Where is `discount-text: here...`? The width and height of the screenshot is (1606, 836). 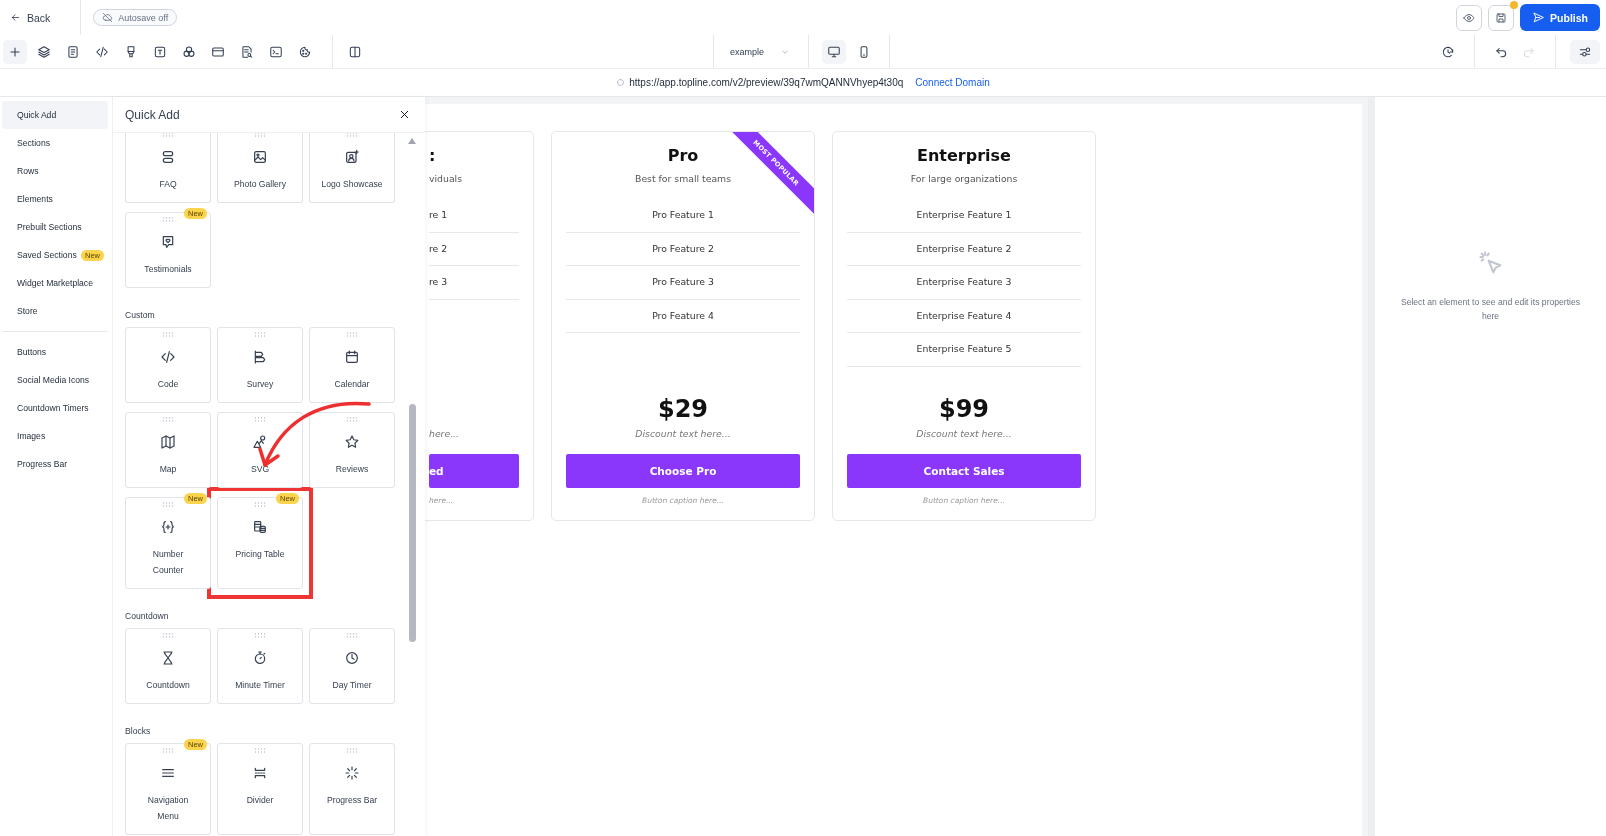
discount-text: here... is located at coordinates (444, 433).